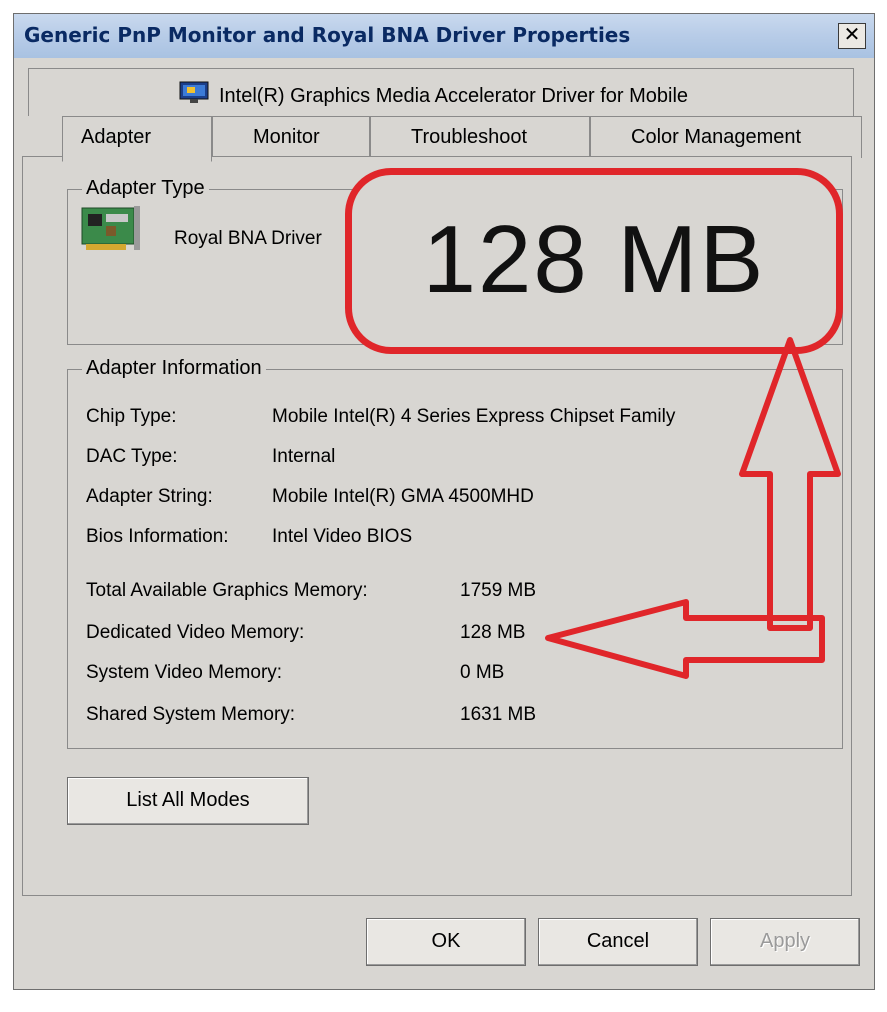 The width and height of the screenshot is (887, 1012). What do you see at coordinates (790, 484) in the screenshot?
I see `up-arrow` at bounding box center [790, 484].